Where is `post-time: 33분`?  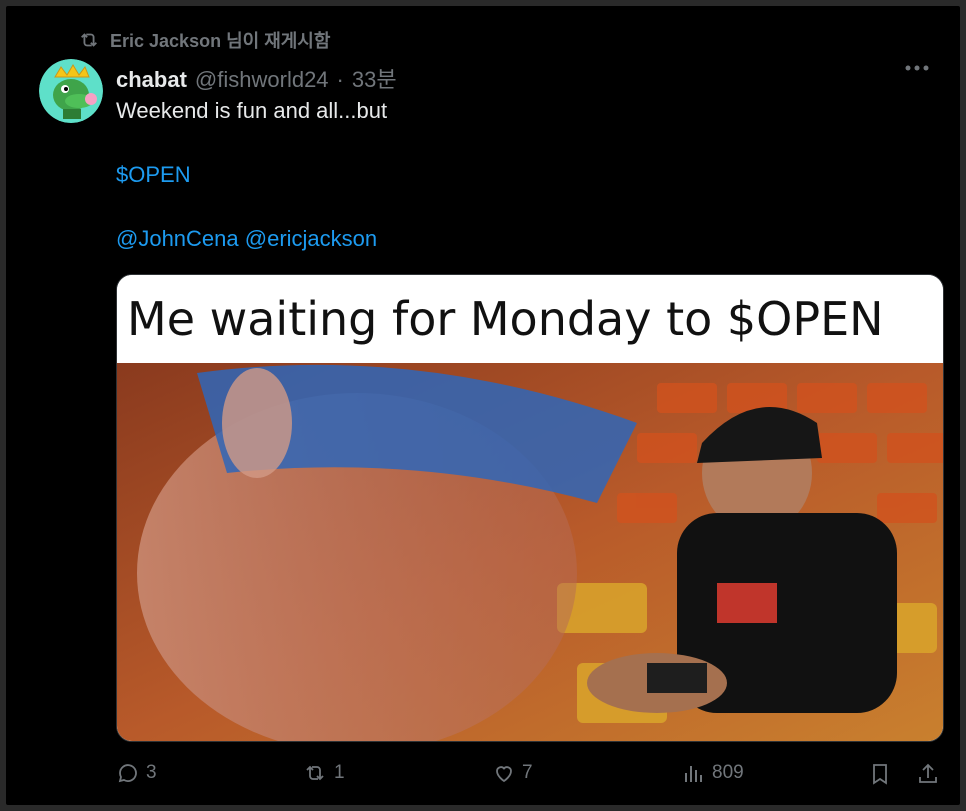 post-time: 33분 is located at coordinates (374, 78).